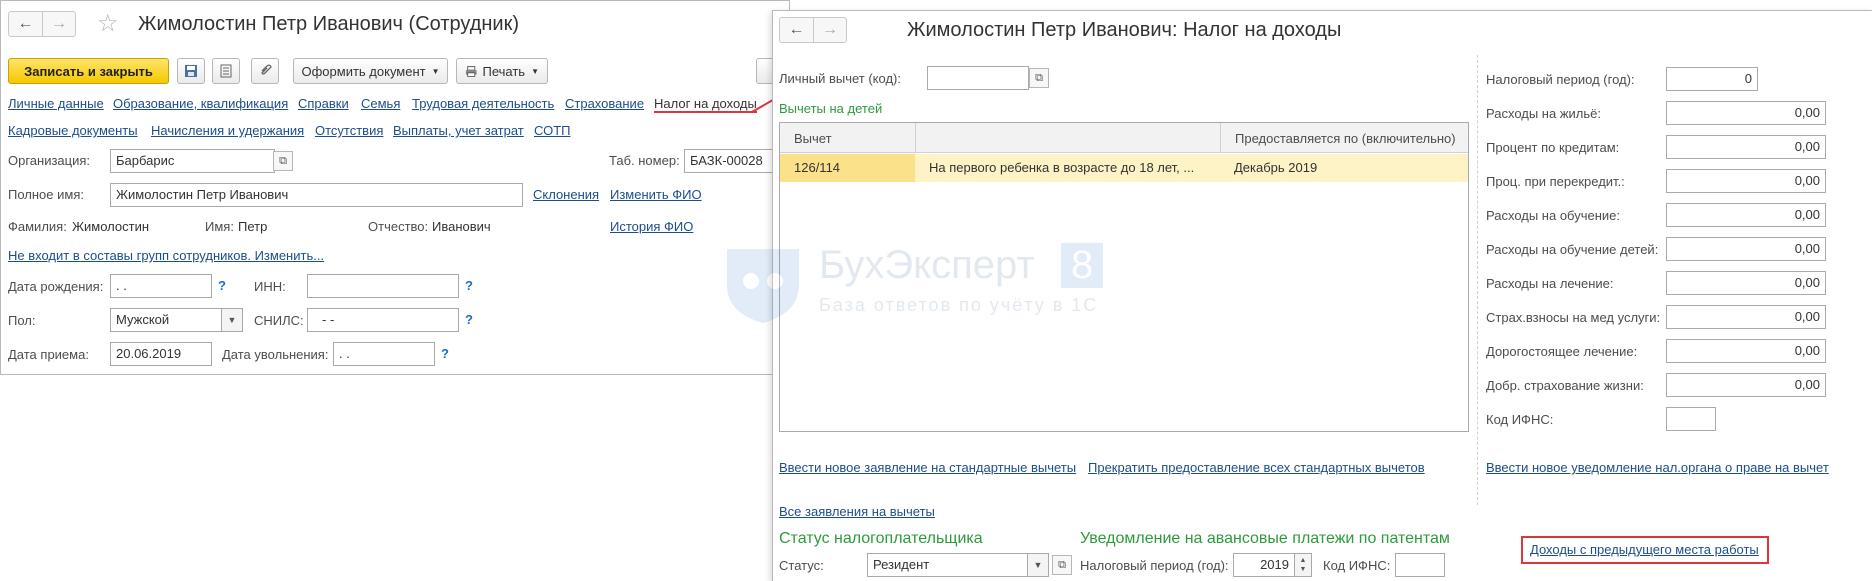 The height and width of the screenshot is (581, 1872). I want to click on gender-dropdown-button: ▼, so click(232, 320).